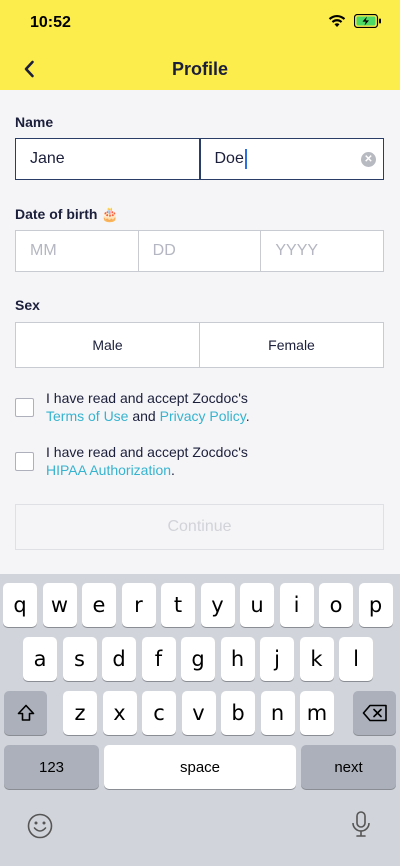 The height and width of the screenshot is (866, 400). I want to click on key-d: d, so click(119, 659).